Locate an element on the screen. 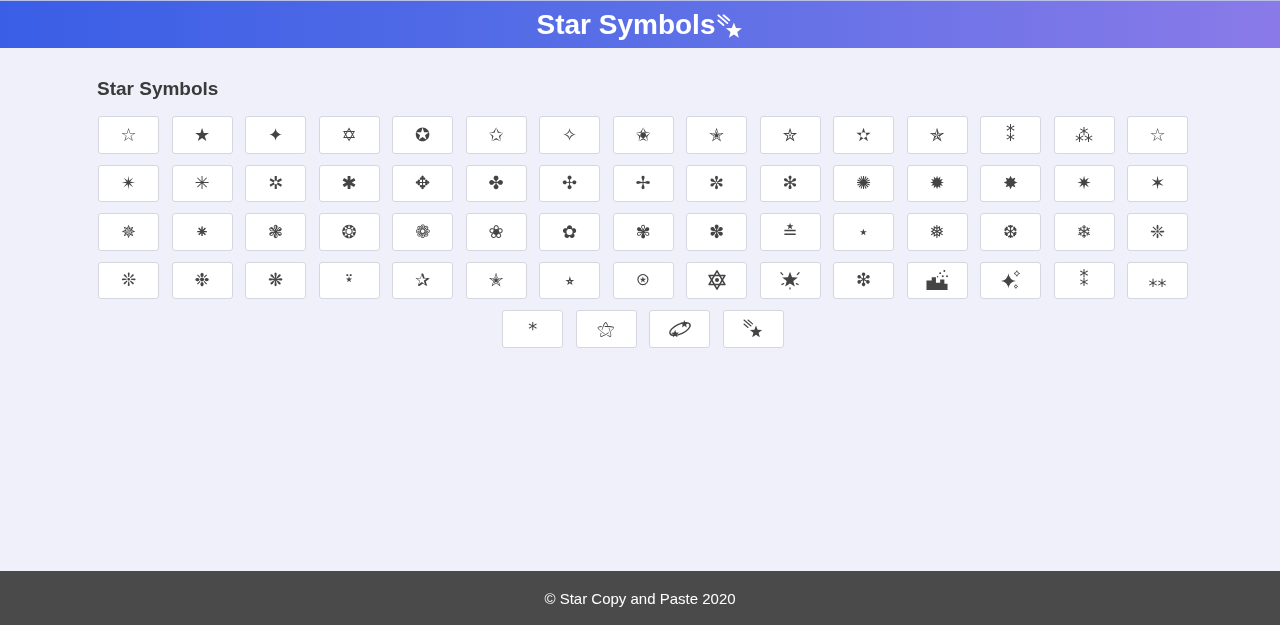 This screenshot has width=1280, height=625. glowing-star-icon is located at coordinates (790, 280).